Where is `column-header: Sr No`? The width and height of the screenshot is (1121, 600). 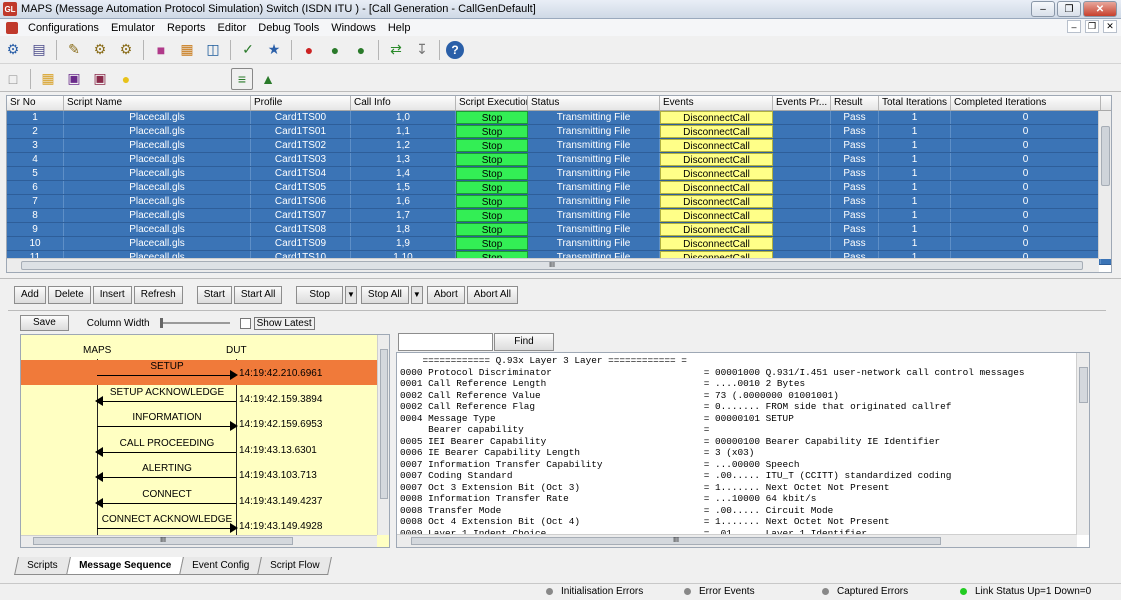 column-header: Sr No is located at coordinates (35, 103).